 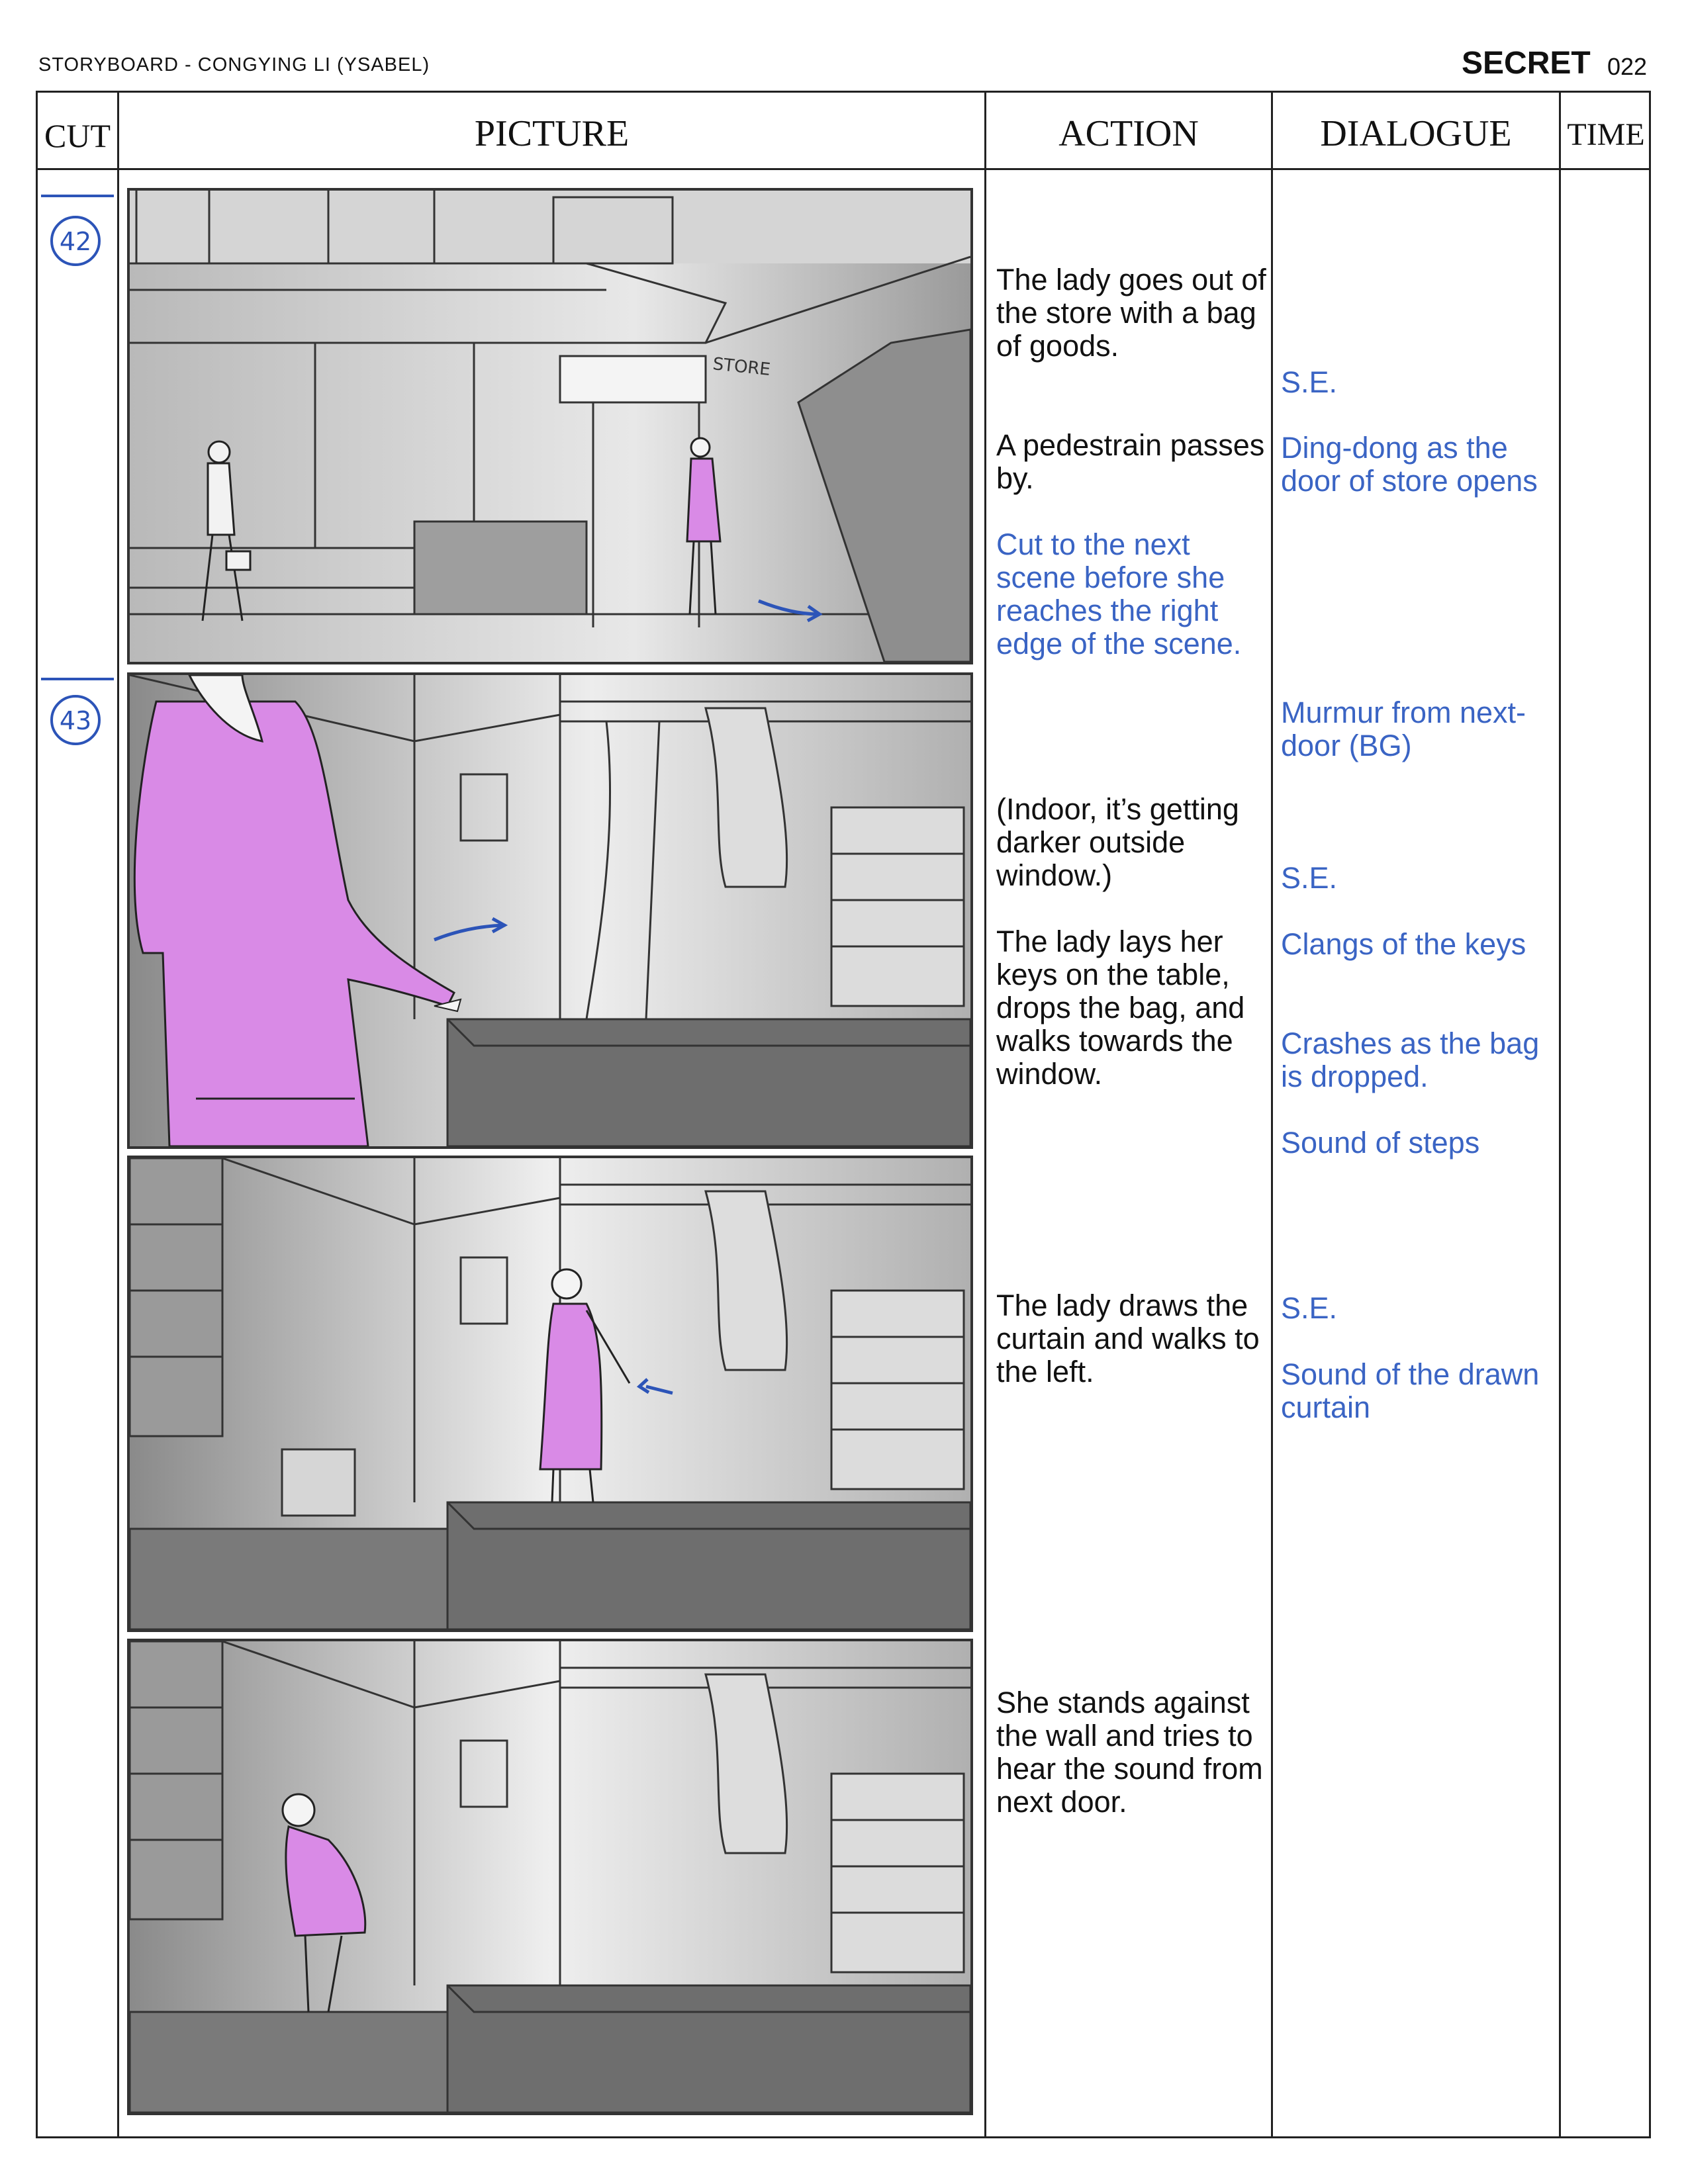 What do you see at coordinates (1380, 1143) in the screenshot?
I see `dialogue-text: Sound of steps` at bounding box center [1380, 1143].